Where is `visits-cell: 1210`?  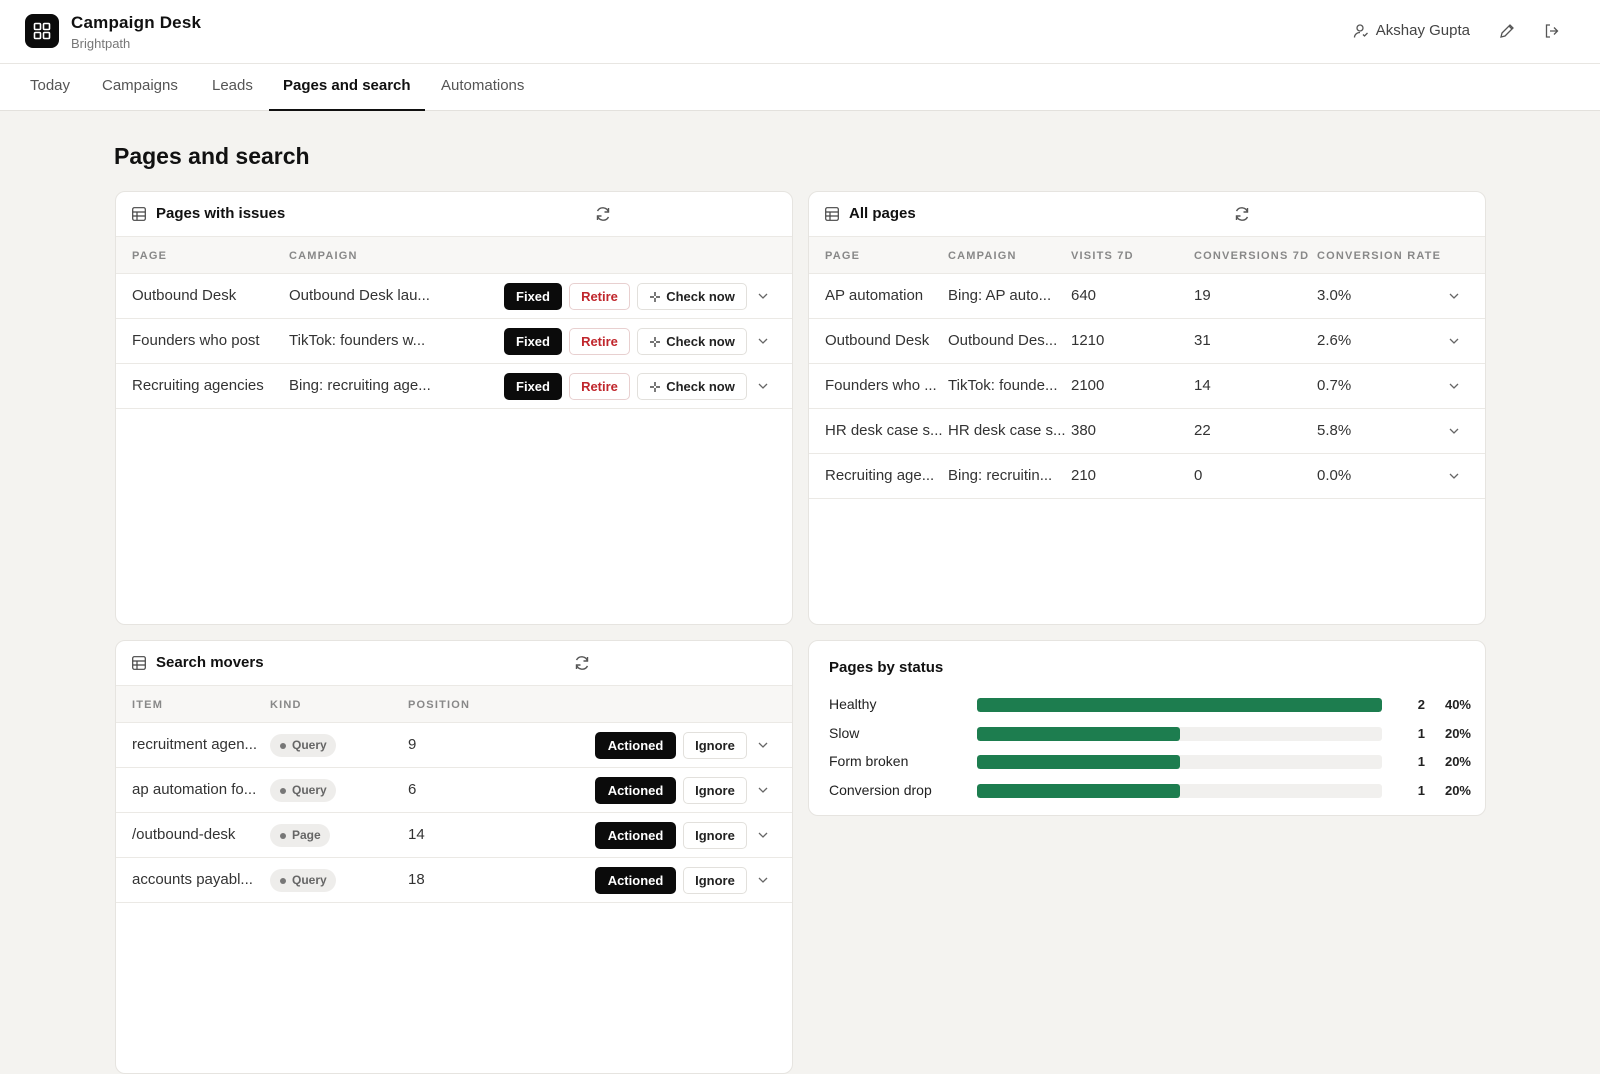 visits-cell: 1210 is located at coordinates (1088, 340).